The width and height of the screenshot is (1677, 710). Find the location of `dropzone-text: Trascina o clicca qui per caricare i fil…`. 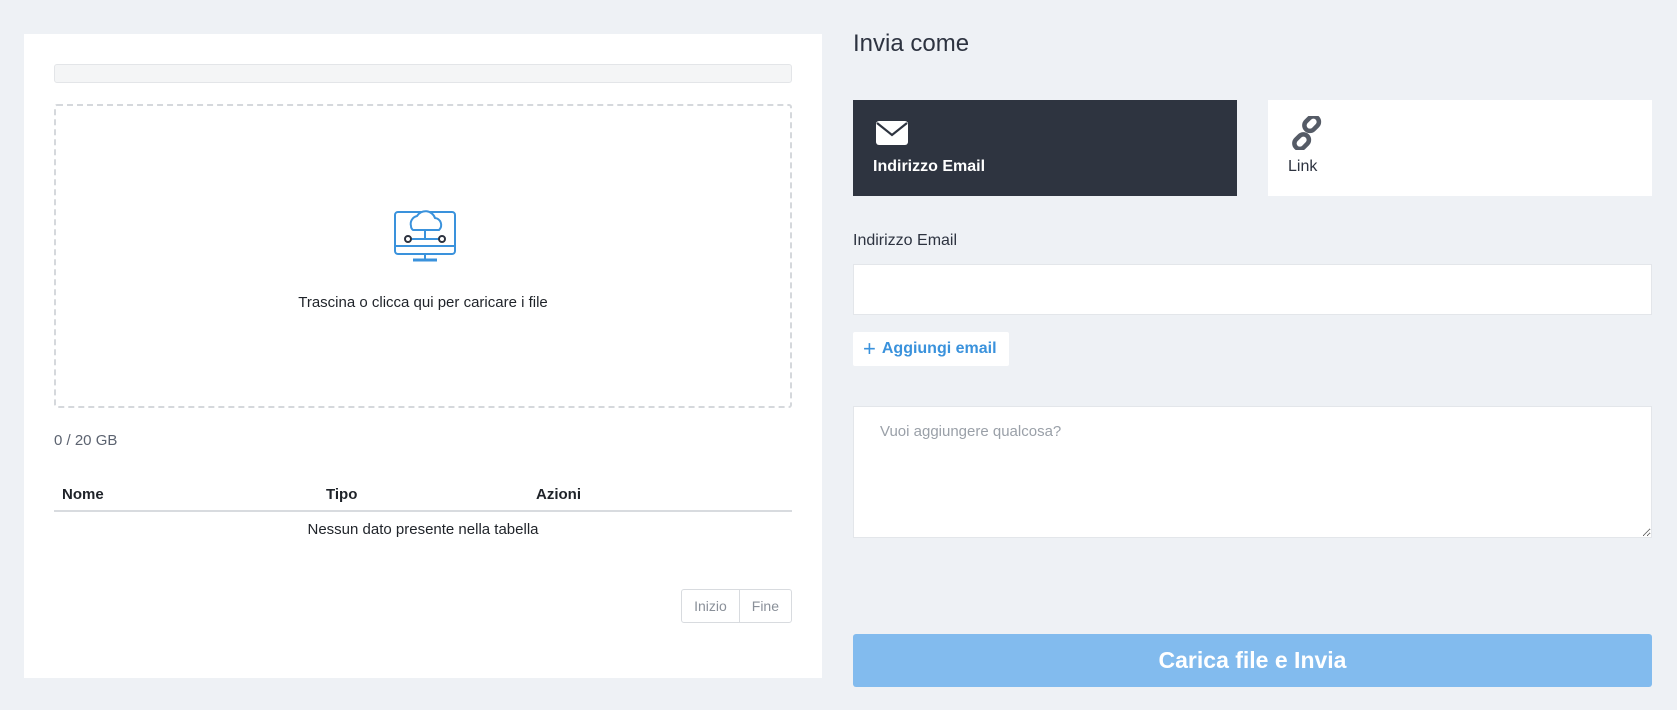

dropzone-text: Trascina o clicca qui per caricare i fil… is located at coordinates (423, 302).